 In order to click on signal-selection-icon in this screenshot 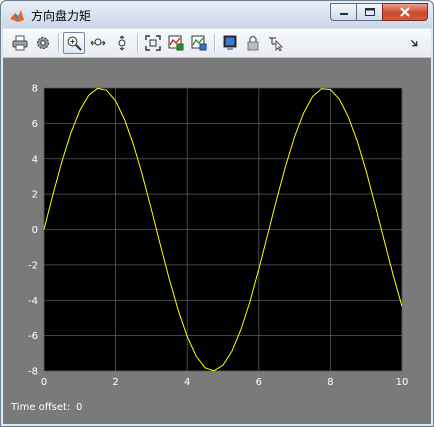, I will do `click(276, 44)`.